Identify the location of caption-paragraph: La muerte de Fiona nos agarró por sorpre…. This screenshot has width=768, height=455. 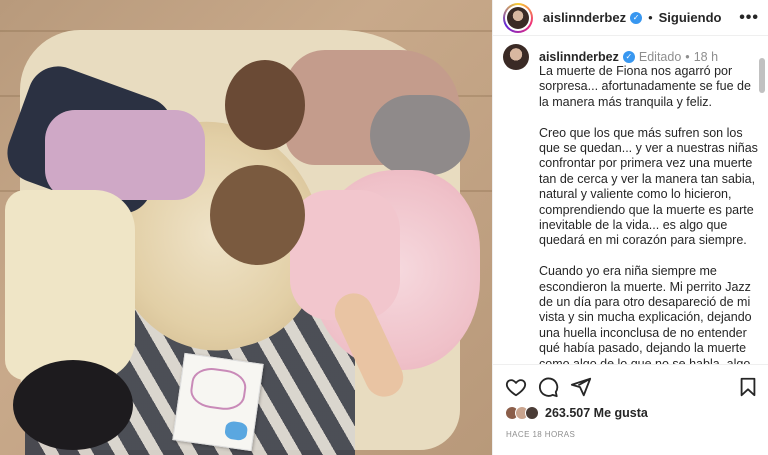
(645, 86).